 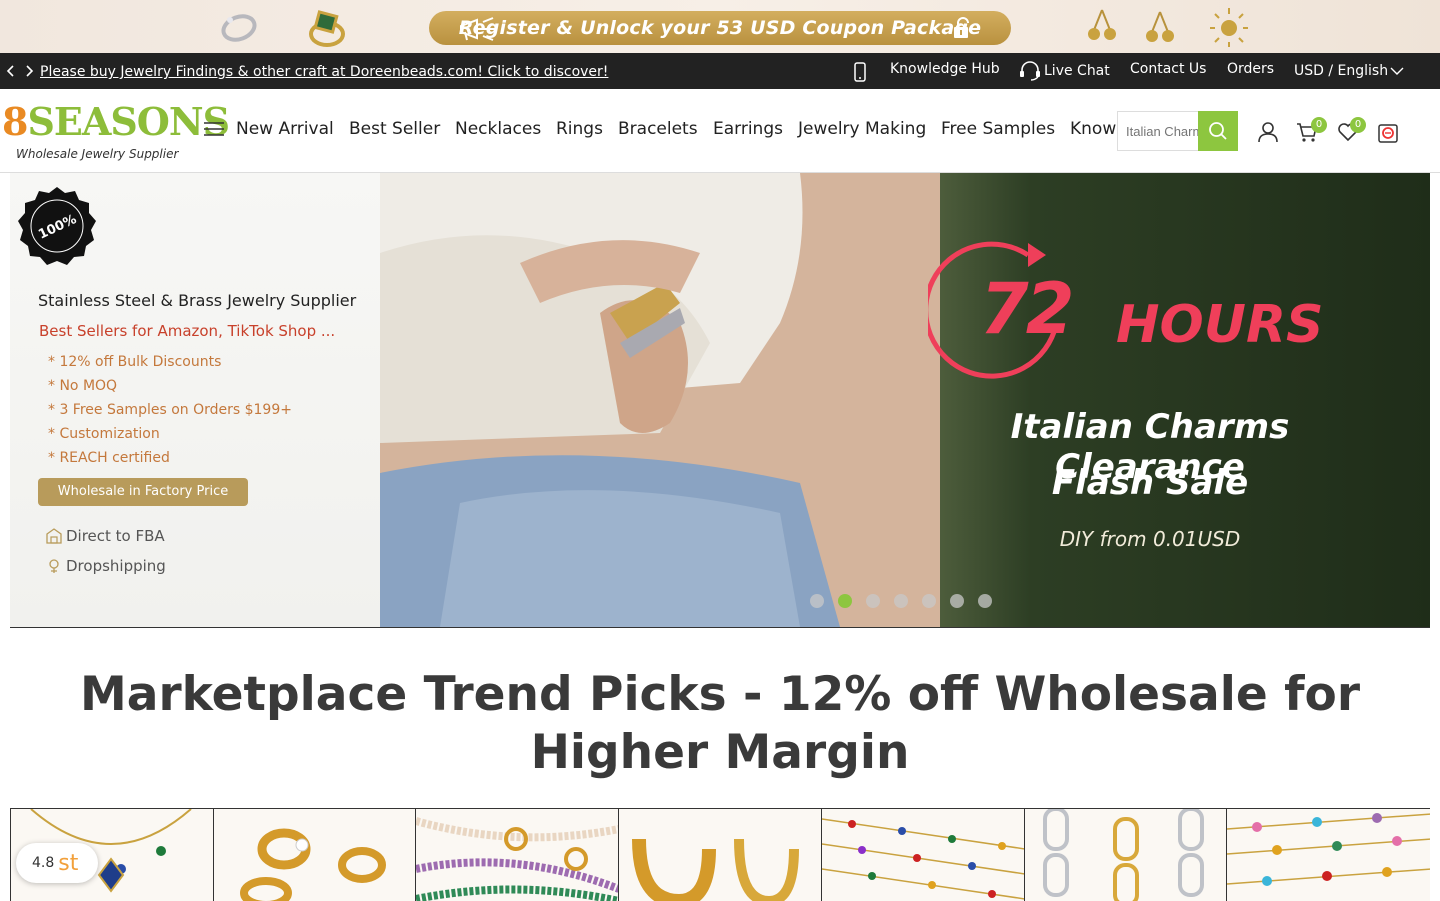 What do you see at coordinates (1341, 71) in the screenshot?
I see `currency-language-selector: USD / English` at bounding box center [1341, 71].